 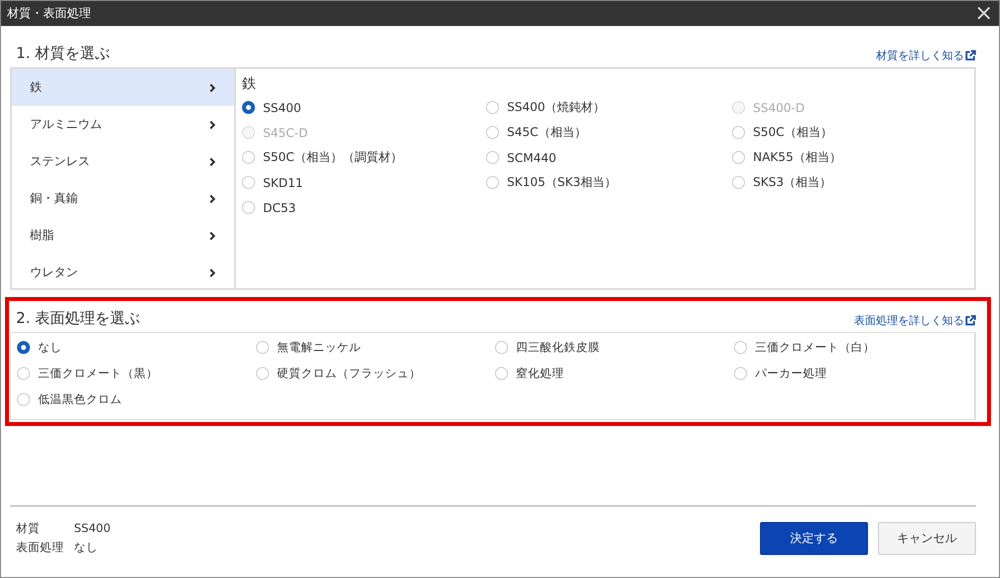 What do you see at coordinates (49, 13) in the screenshot?
I see `window-title: 材質・表面処理` at bounding box center [49, 13].